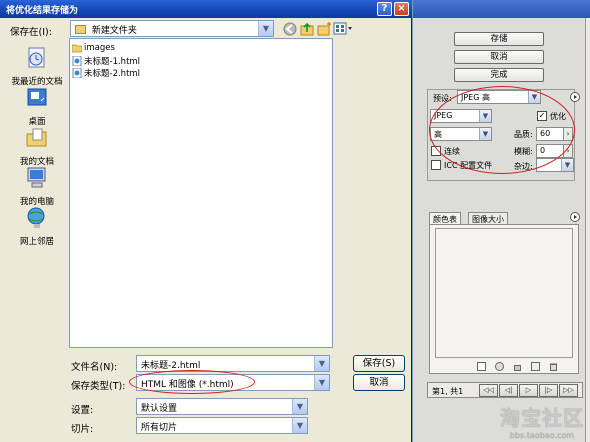  I want to click on view-menu-icon, so click(343, 29).